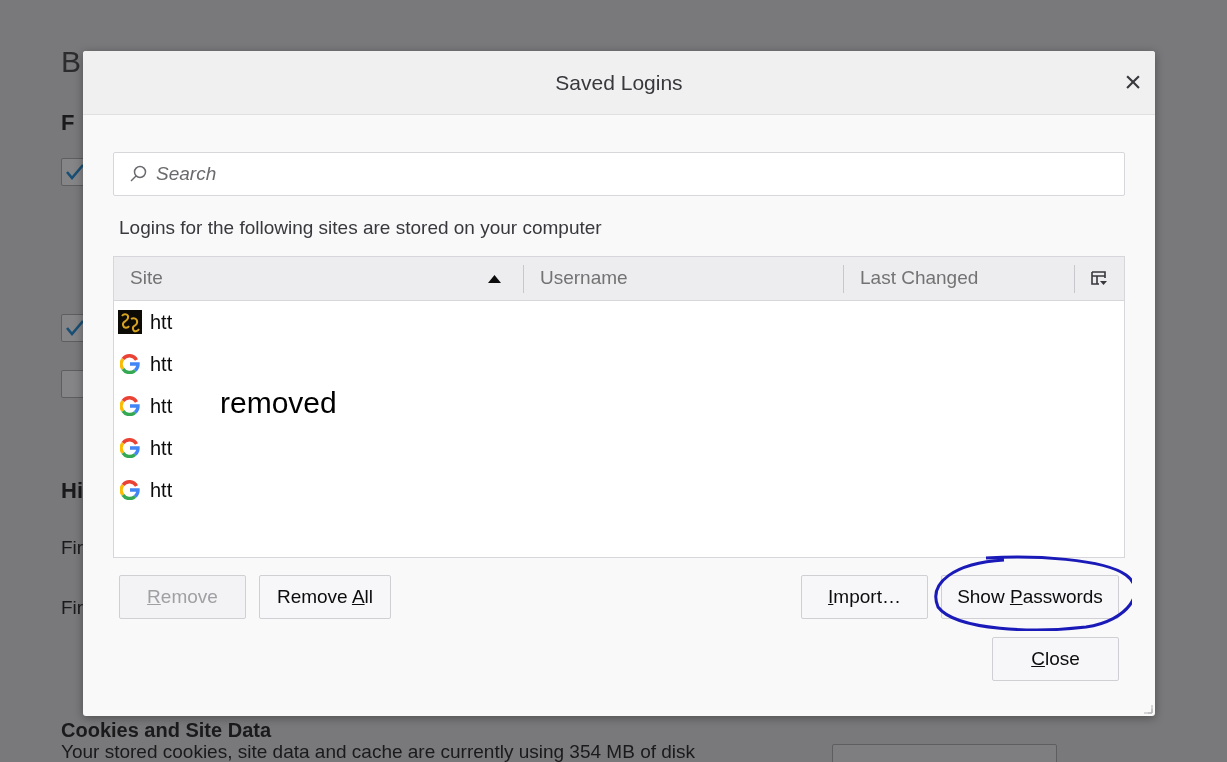 This screenshot has width=1227, height=762. What do you see at coordinates (1099, 278) in the screenshot?
I see `column-picker-icon` at bounding box center [1099, 278].